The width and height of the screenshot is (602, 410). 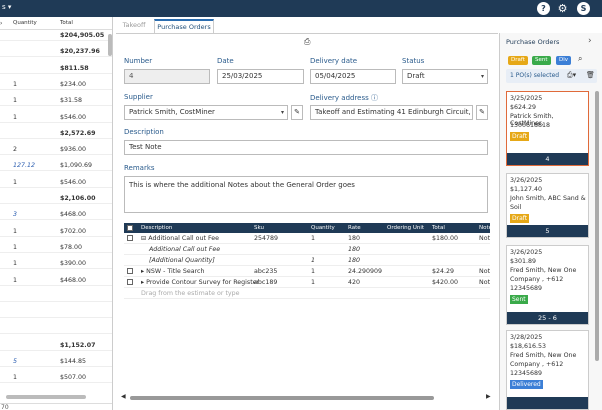 What do you see at coordinates (583, 8) in the screenshot?
I see `user-avatar: S` at bounding box center [583, 8].